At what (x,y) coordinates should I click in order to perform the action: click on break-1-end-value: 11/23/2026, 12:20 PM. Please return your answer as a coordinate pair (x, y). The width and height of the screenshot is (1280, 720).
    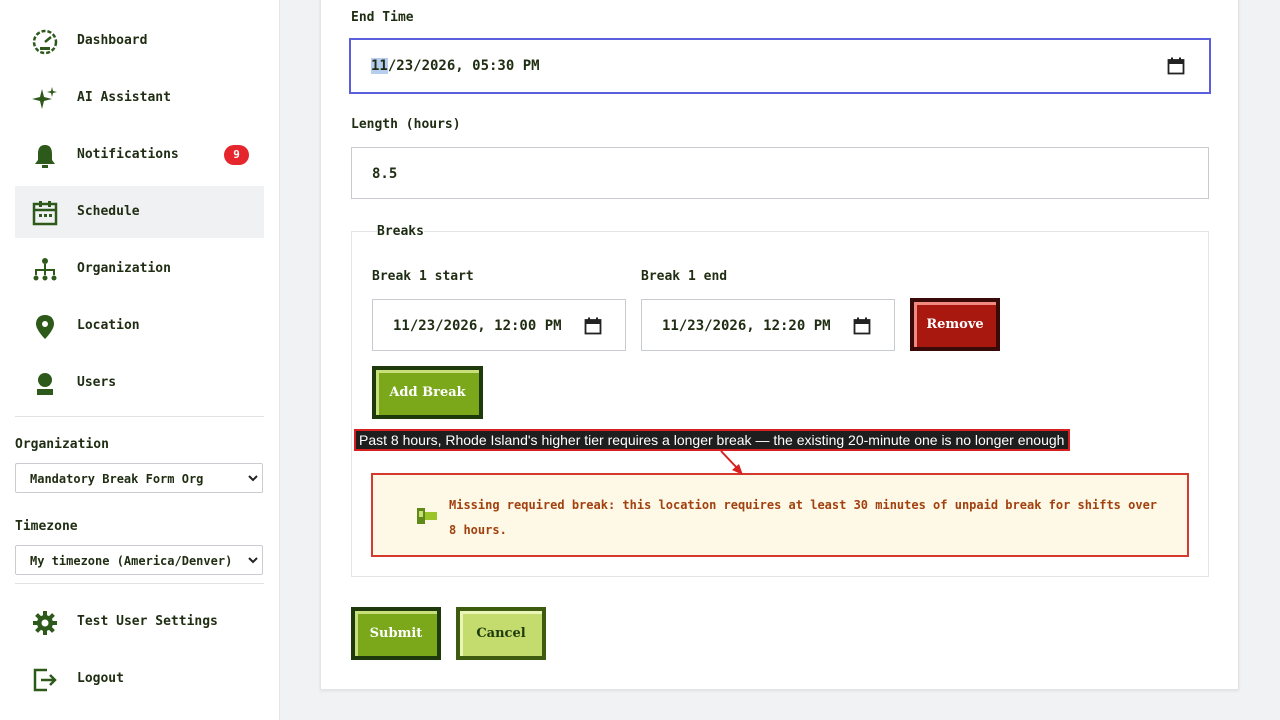
    Looking at the image, I should click on (746, 326).